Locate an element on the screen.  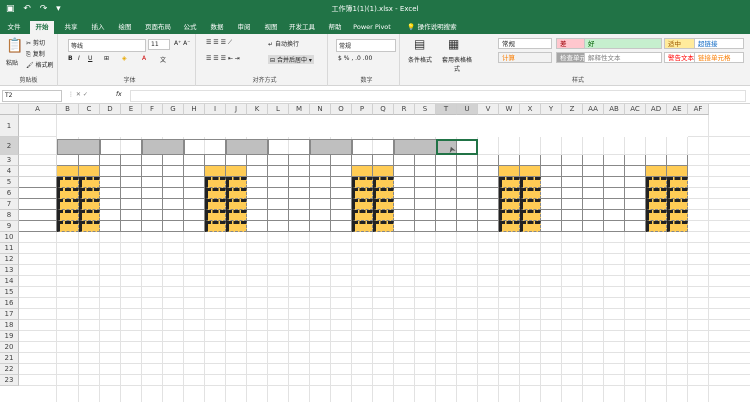
underline-icon: U is located at coordinates (90, 58).